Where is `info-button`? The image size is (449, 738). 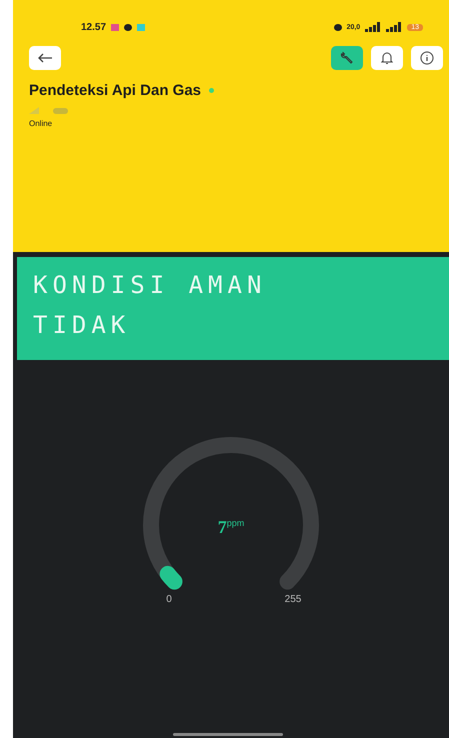
info-button is located at coordinates (427, 58).